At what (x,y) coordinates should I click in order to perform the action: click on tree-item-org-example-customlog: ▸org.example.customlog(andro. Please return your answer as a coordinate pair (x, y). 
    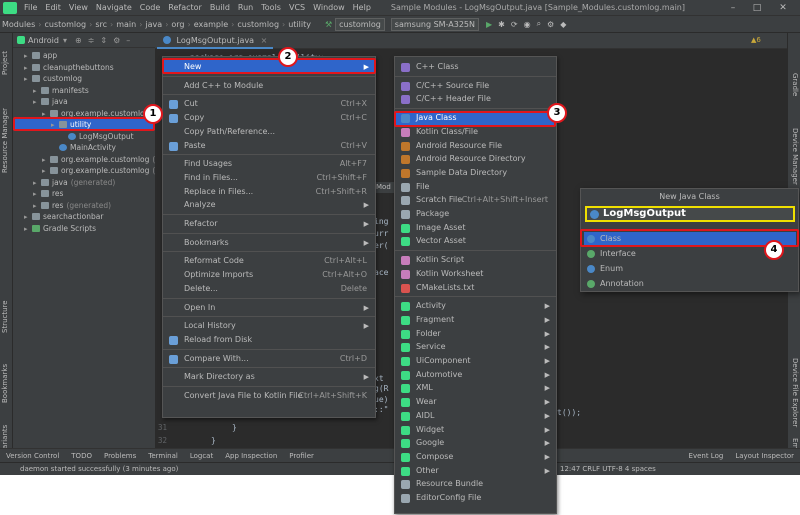
    Looking at the image, I should click on (95, 159).